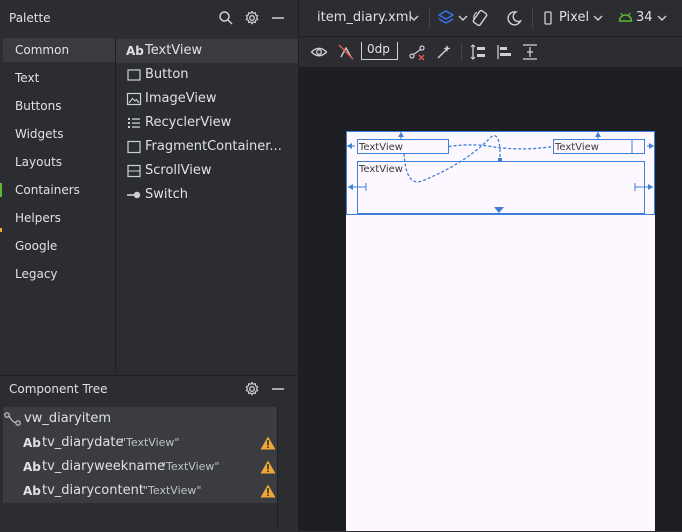  Describe the element at coordinates (207, 195) in the screenshot. I see `palette-item-switch: Switch` at that location.